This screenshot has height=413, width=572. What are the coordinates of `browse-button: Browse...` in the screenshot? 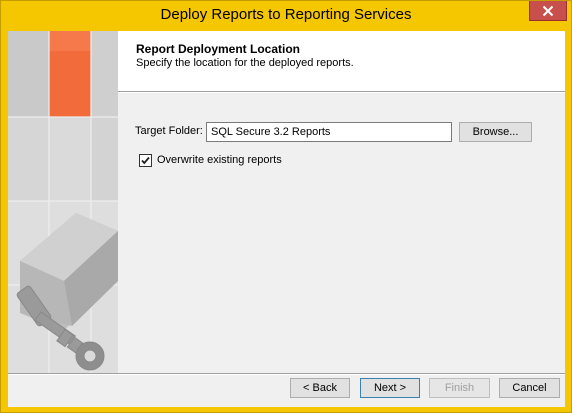 It's located at (495, 132).